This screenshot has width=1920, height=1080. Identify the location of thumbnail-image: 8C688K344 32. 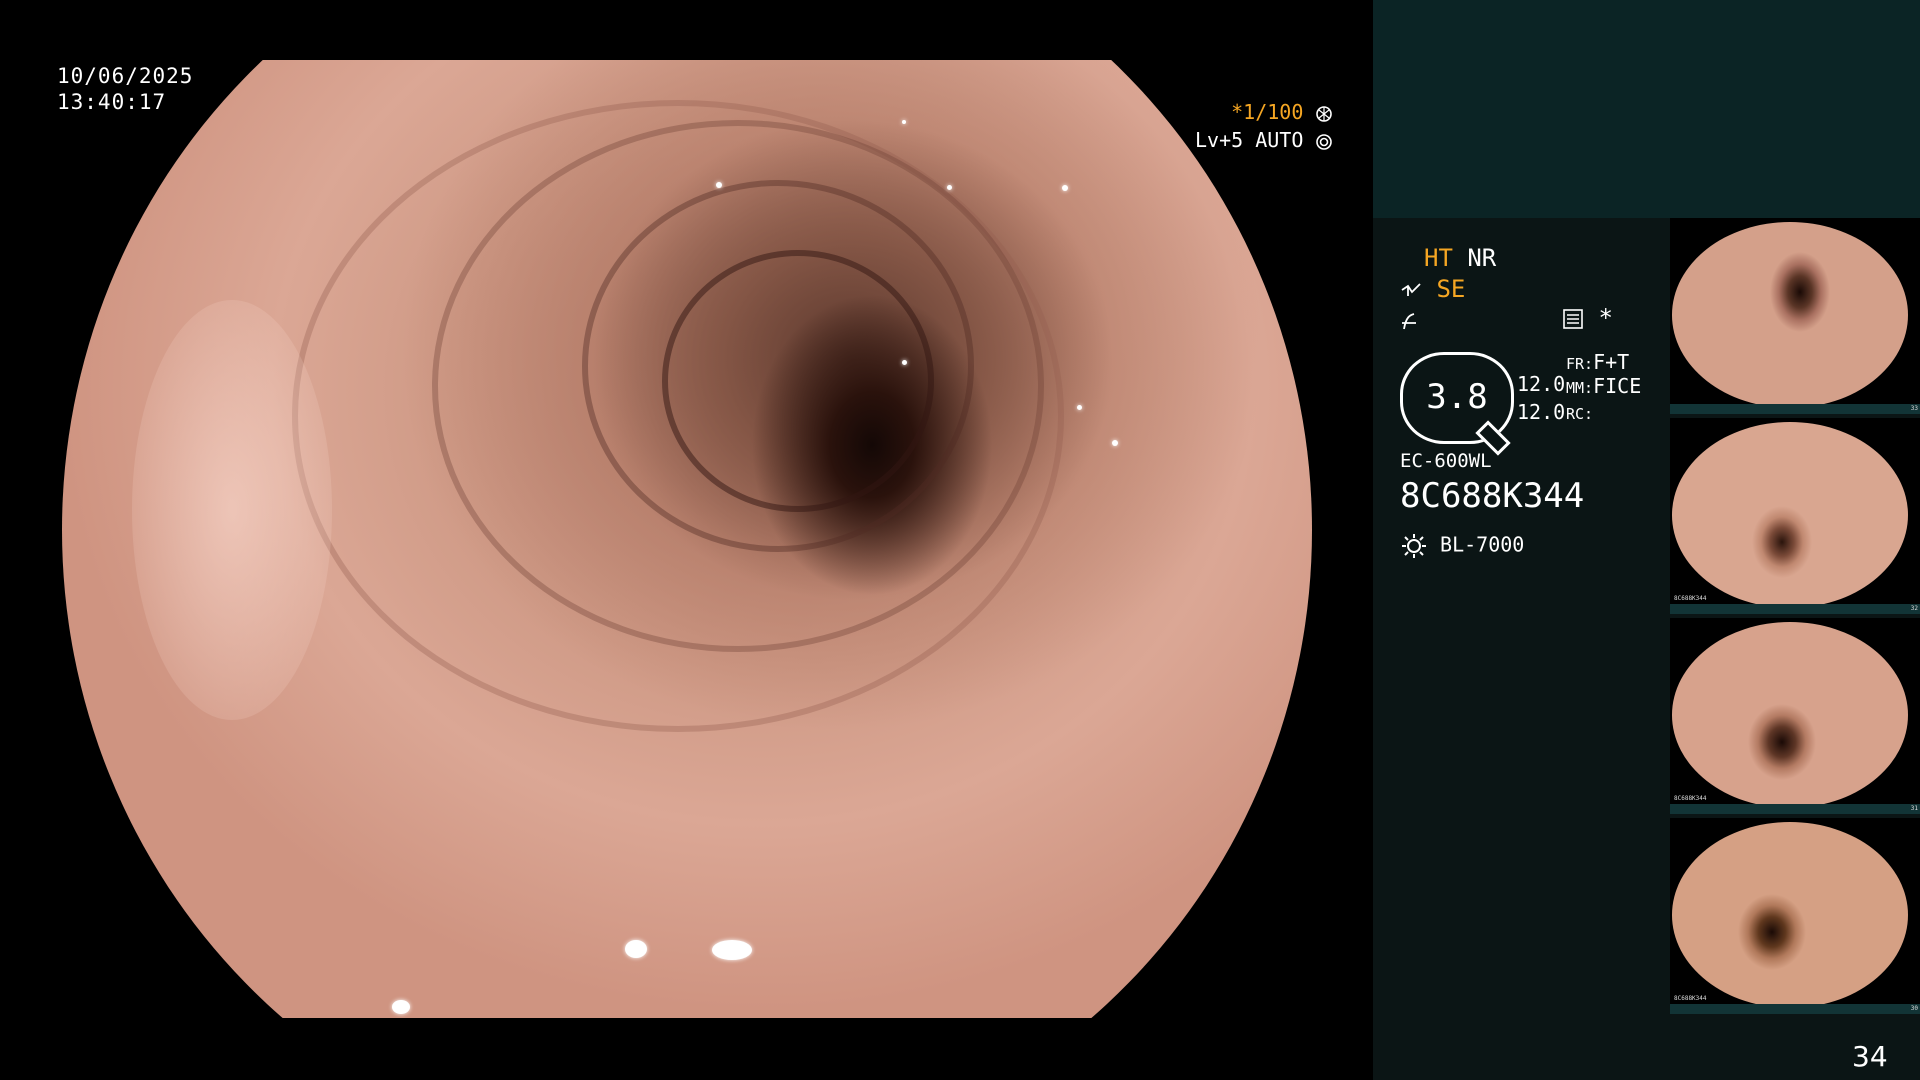
(1795, 516).